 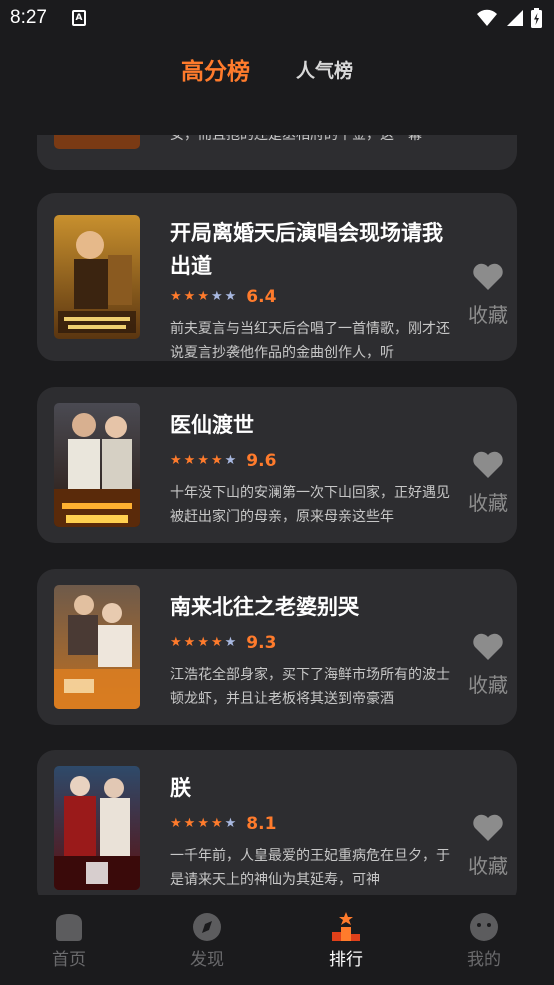 I want to click on drama-description: 江浩花全部身家，买下了海鲜市场所有的波士顿龙虾，并且让老板将其送到帝豪酒, so click(x=310, y=687).